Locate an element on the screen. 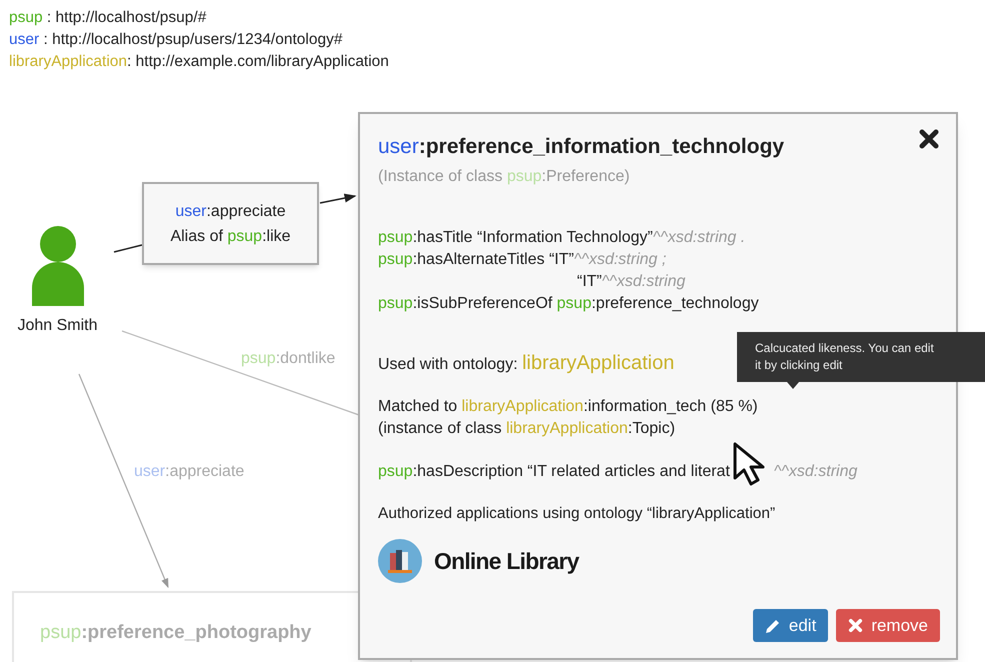 Image resolution: width=985 pixels, height=662 pixels. edit-button: edit is located at coordinates (790, 625).